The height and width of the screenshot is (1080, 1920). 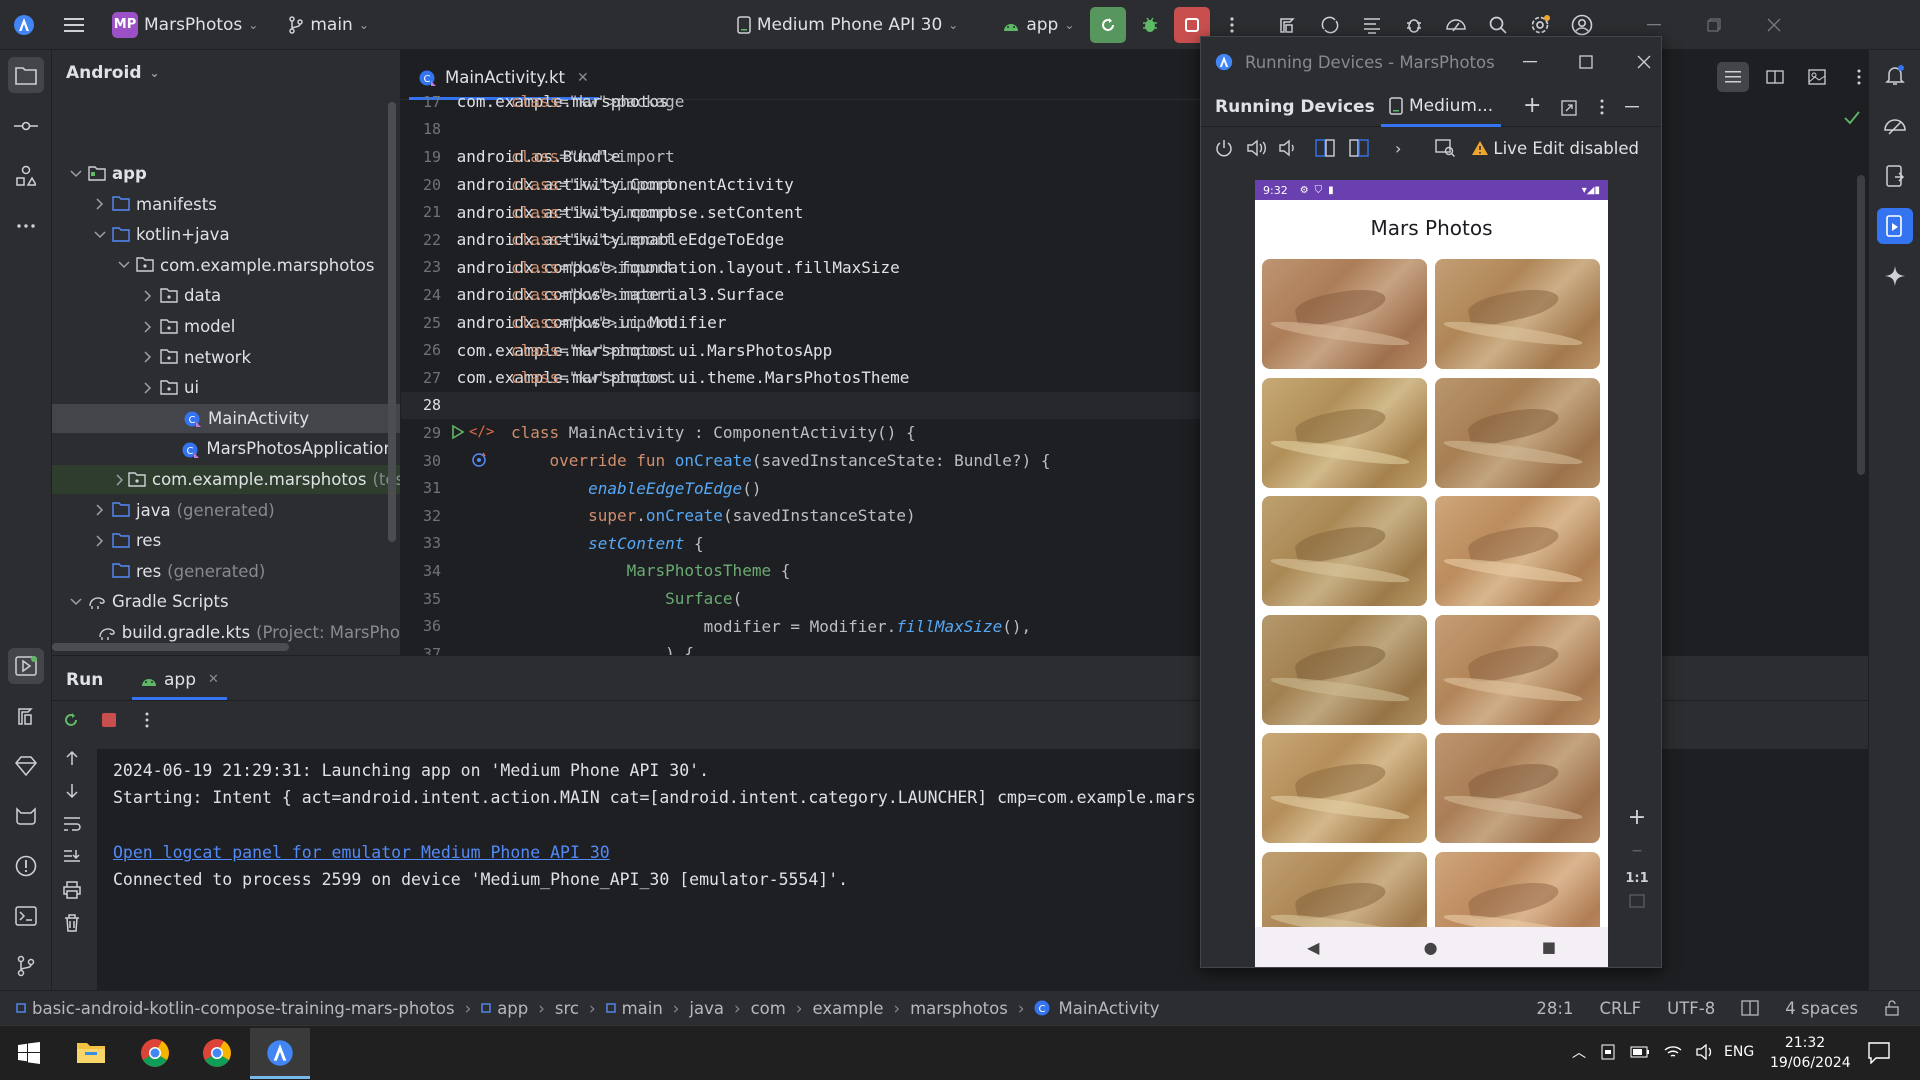 What do you see at coordinates (26, 176) in the screenshot?
I see `resource-manager-icon` at bounding box center [26, 176].